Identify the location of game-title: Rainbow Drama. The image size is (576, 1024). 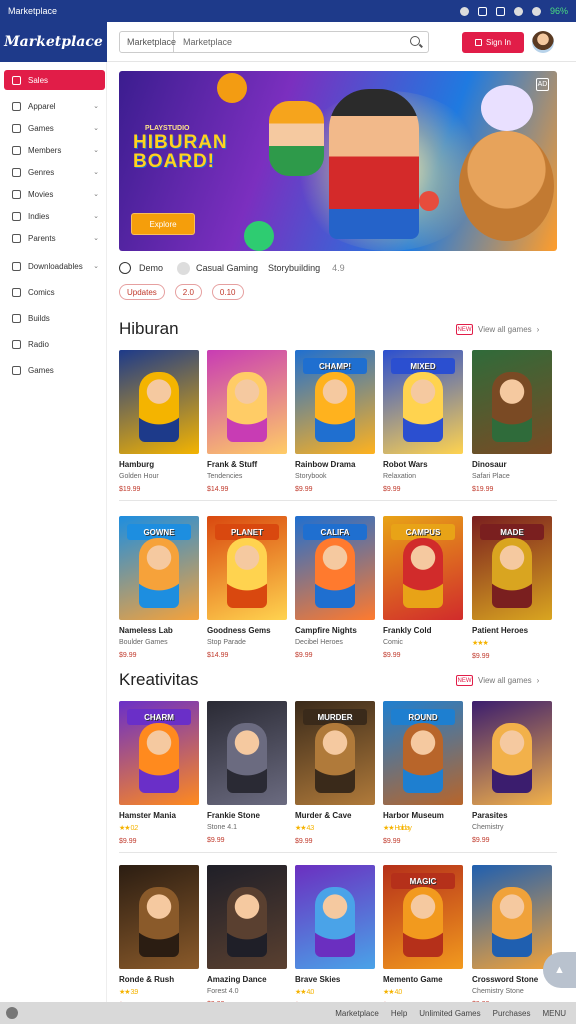
(335, 464).